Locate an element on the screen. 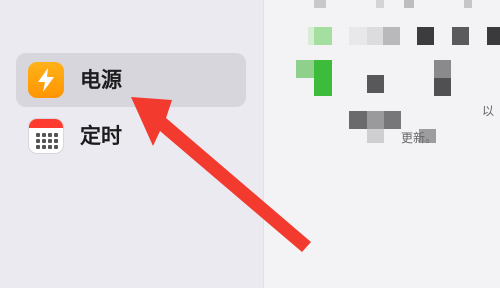 The height and width of the screenshot is (288, 500). calendar-grid is located at coordinates (47, 141).